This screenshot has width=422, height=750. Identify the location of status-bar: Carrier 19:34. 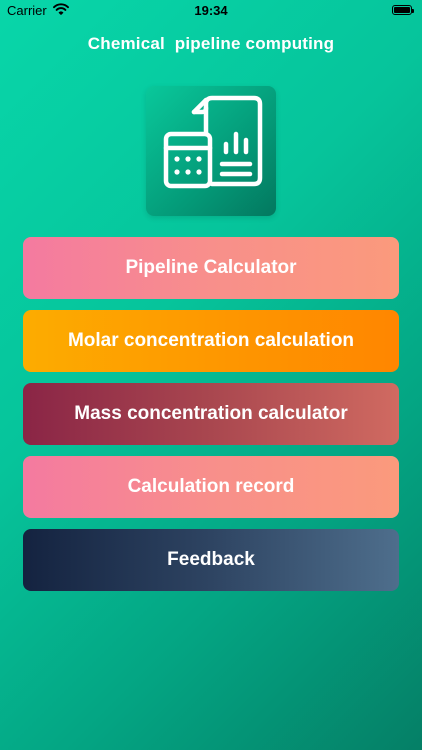
(211, 11).